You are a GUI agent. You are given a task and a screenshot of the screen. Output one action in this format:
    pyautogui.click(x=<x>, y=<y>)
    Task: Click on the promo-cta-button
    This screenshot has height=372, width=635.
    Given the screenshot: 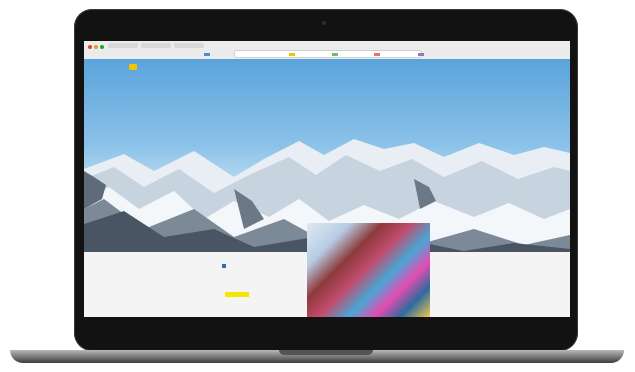 What is the action you would take?
    pyautogui.click(x=237, y=294)
    